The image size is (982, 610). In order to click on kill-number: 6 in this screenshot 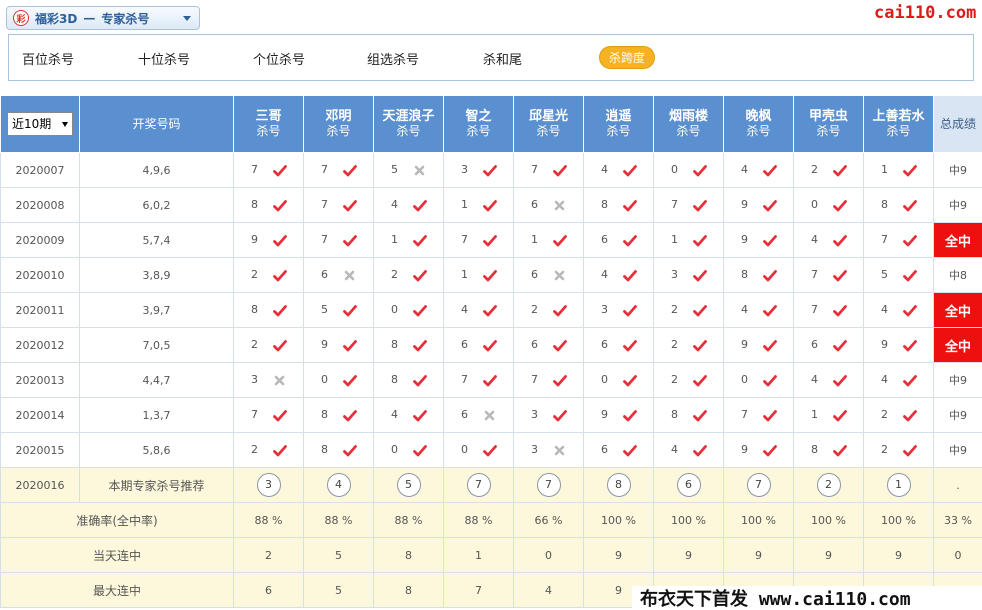, I will do `click(534, 205)`.